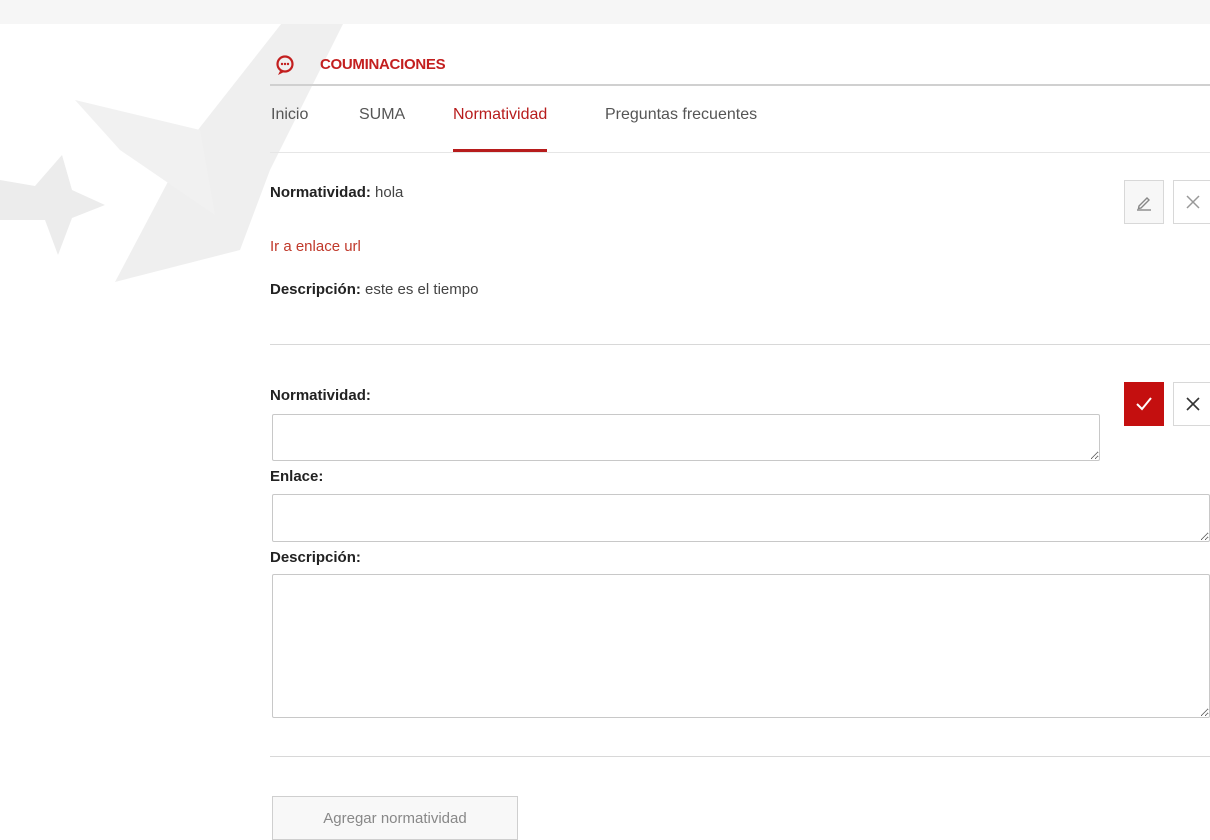 The image size is (1210, 840). I want to click on descripcion-input, so click(741, 646).